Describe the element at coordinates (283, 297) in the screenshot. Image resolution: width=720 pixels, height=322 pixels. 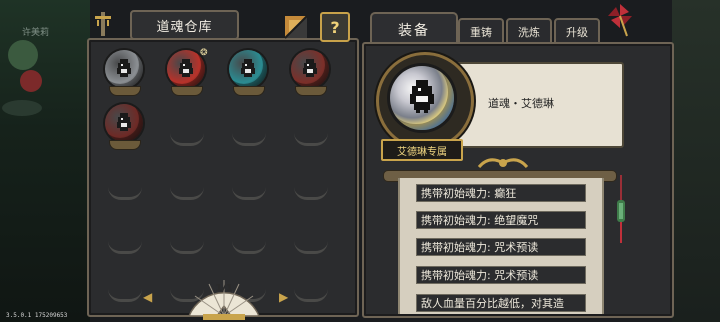
I see `next-page-button: ▶` at that location.